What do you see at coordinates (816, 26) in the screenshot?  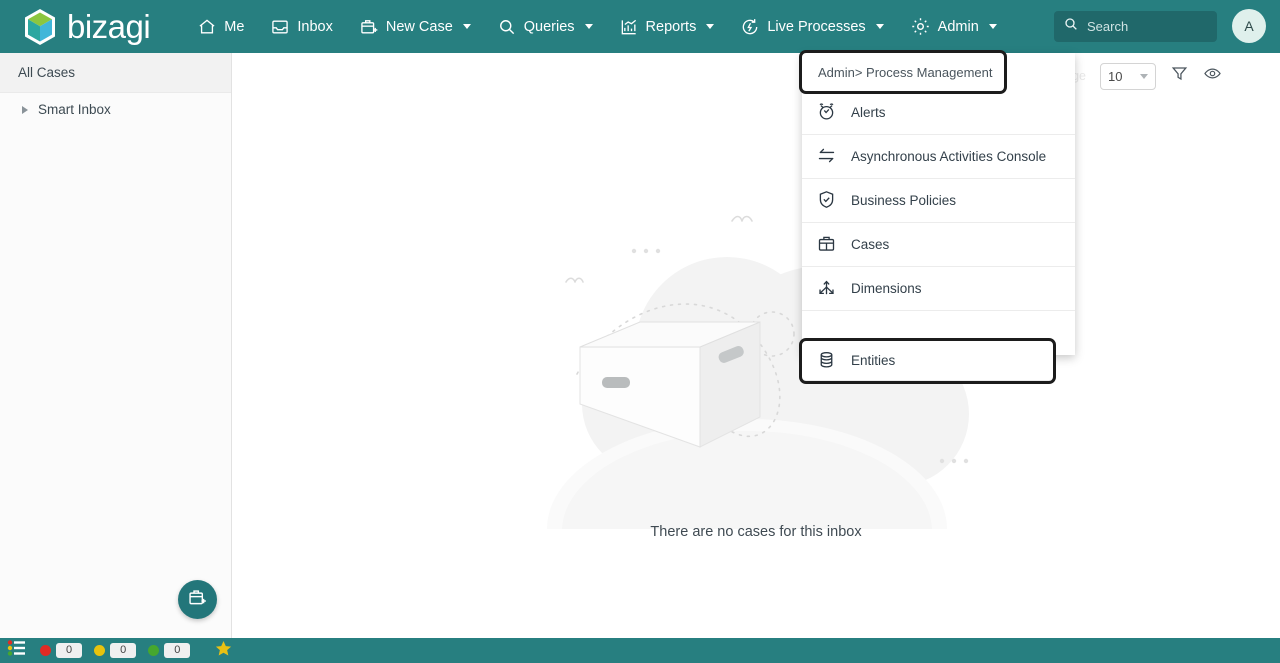 I see `nav-label-live-processes: Live Processes` at bounding box center [816, 26].